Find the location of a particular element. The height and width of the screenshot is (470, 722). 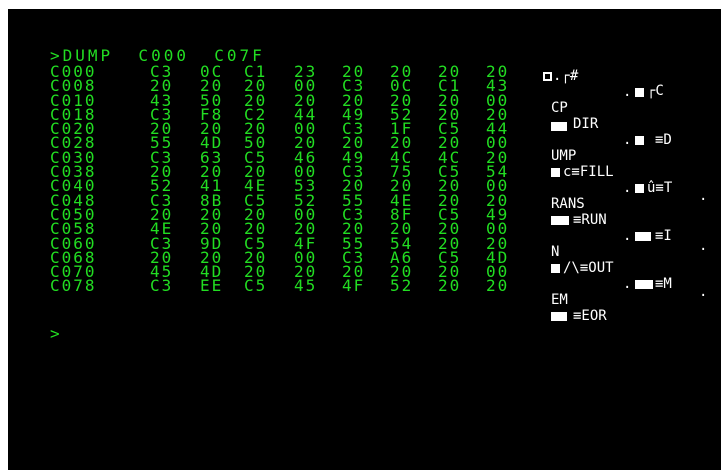

panel-text-5: DIR is located at coordinates (586, 124).